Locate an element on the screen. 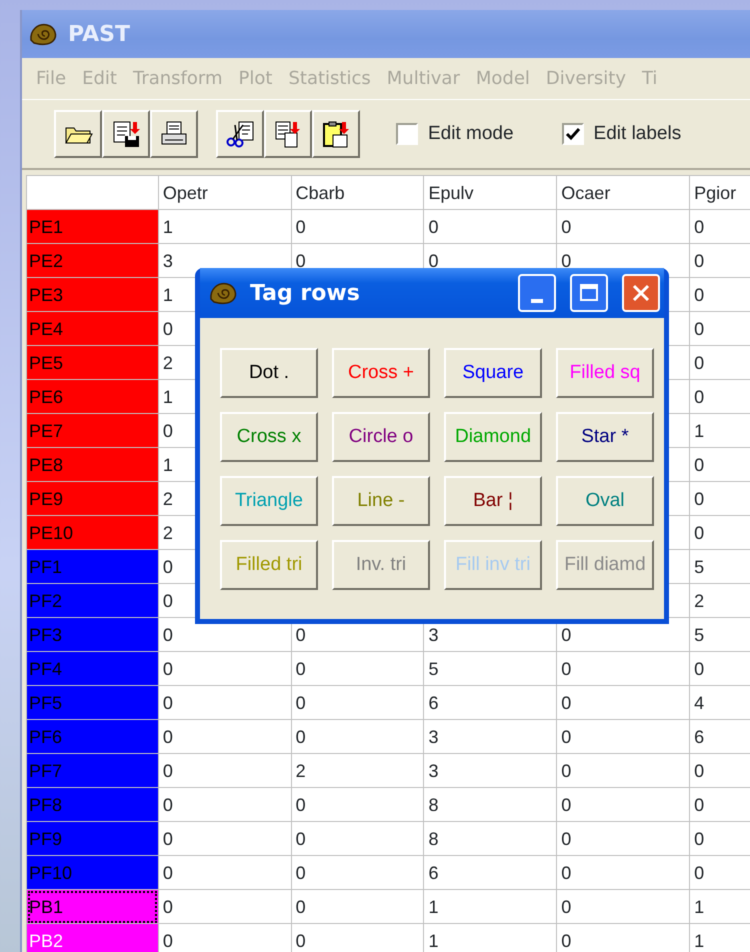 Image resolution: width=750 pixels, height=952 pixels. row-label: PE4 is located at coordinates (92, 329).